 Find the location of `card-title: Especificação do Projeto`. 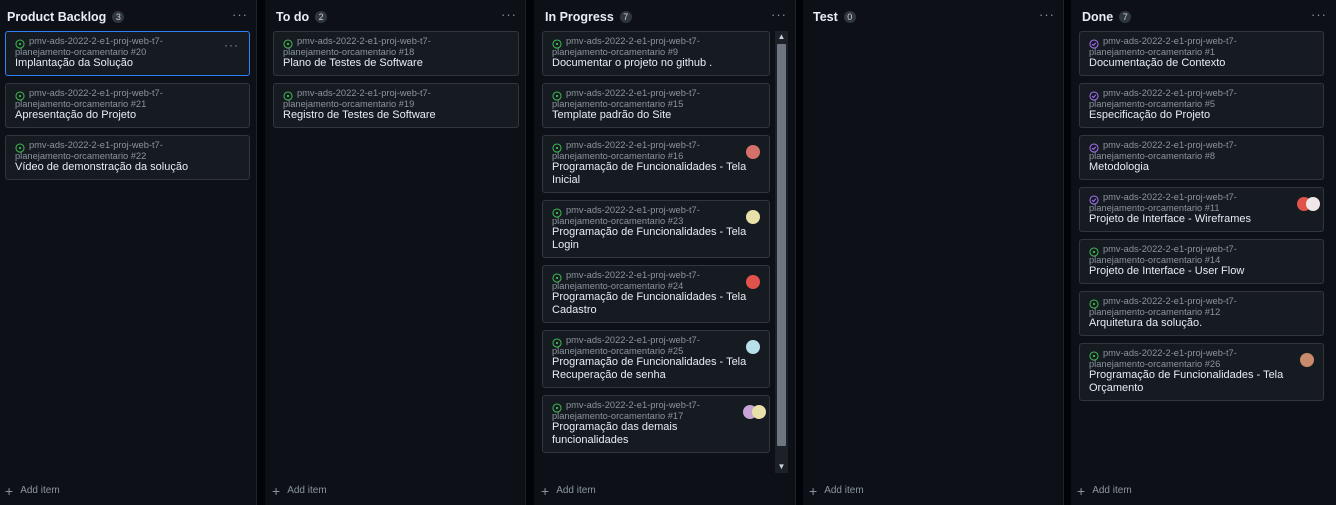

card-title: Especificação do Projeto is located at coordinates (1202, 115).